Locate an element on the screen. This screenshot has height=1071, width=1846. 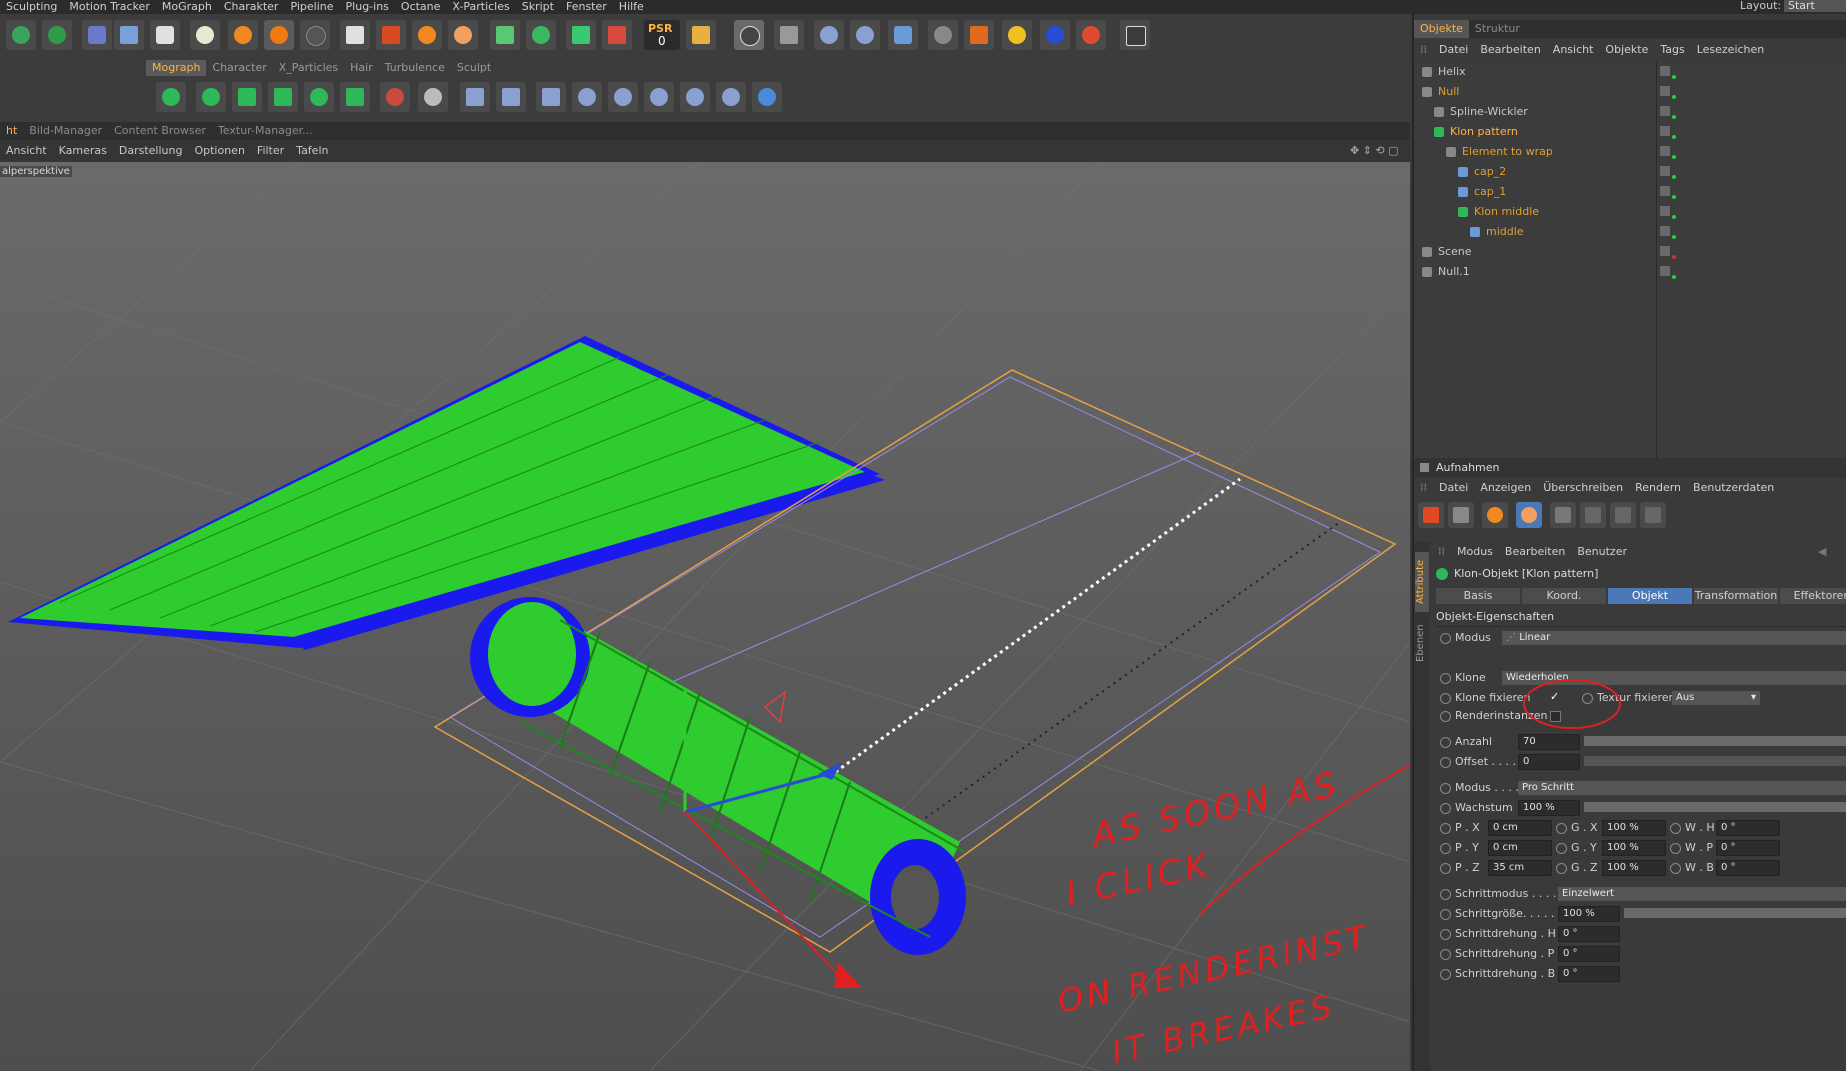
wp-field: 0 ° is located at coordinates (1748, 848).